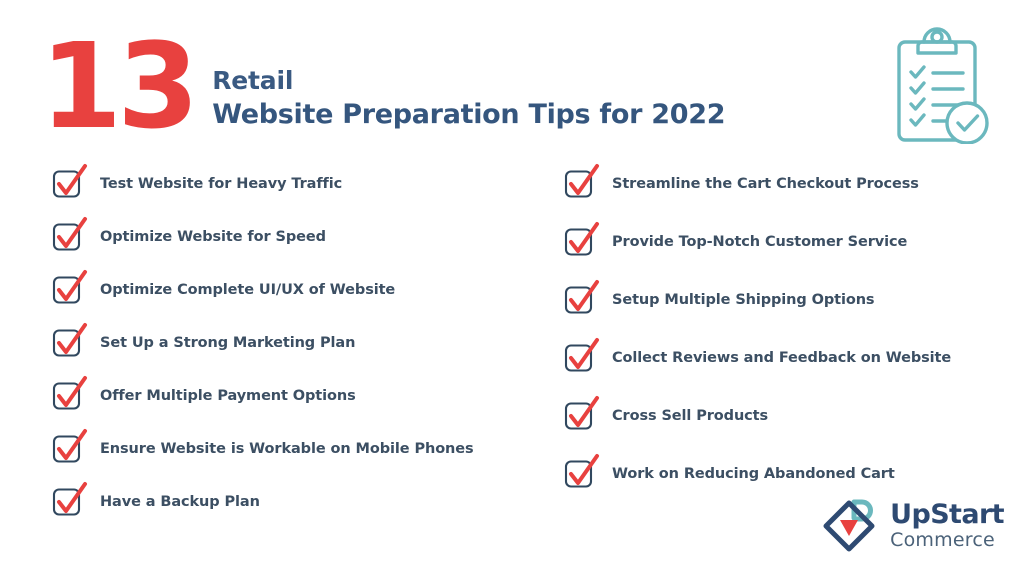 This screenshot has height=576, width=1024. I want to click on list-item-label: Have a Backup Plan, so click(180, 501).